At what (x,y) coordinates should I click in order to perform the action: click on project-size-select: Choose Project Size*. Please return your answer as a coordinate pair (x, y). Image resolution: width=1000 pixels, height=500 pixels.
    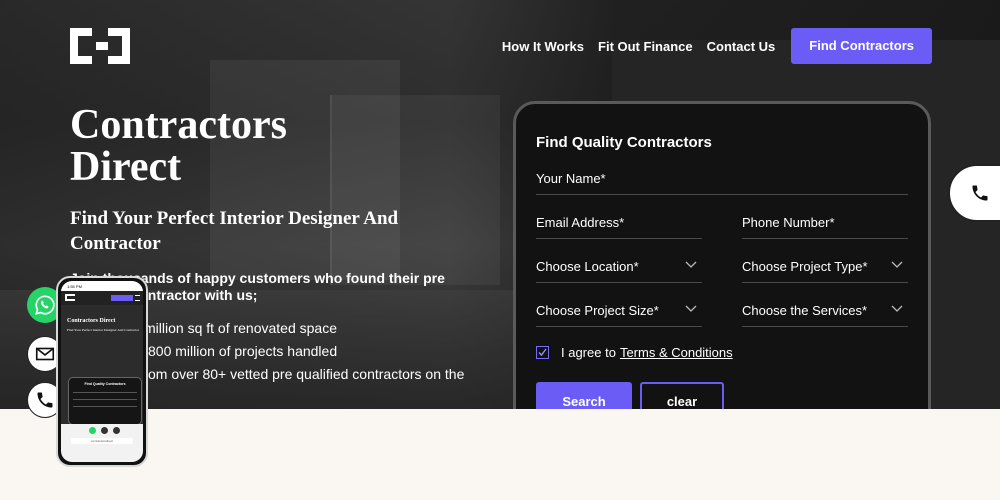
    Looking at the image, I should click on (619, 313).